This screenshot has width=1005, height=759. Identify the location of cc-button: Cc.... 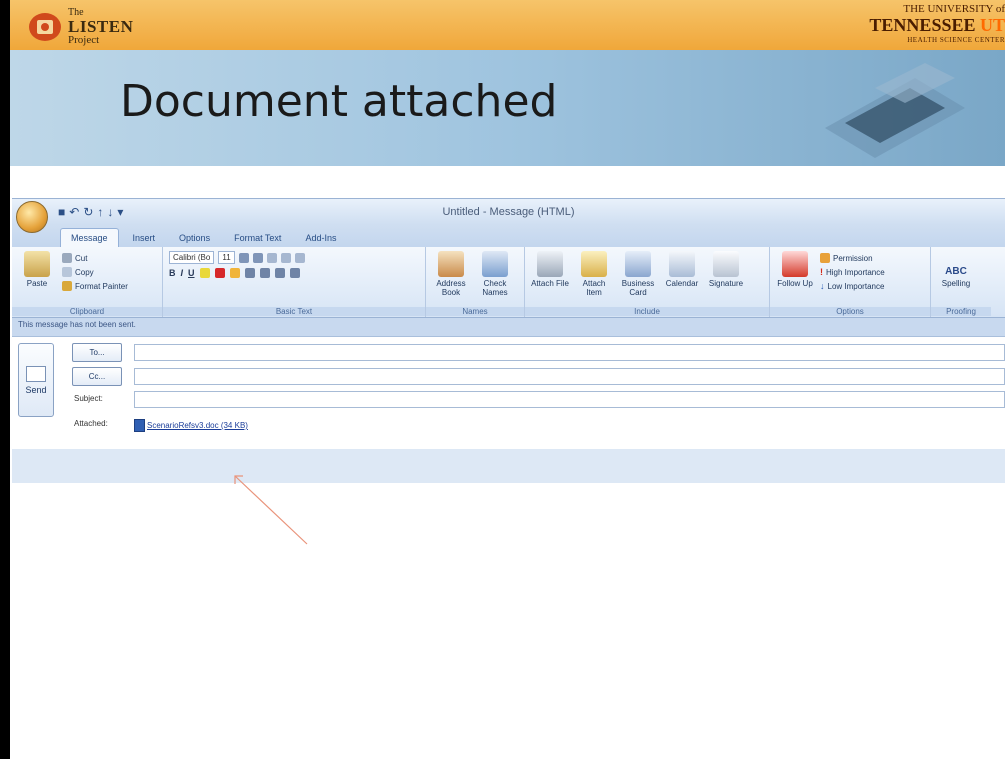
(97, 376).